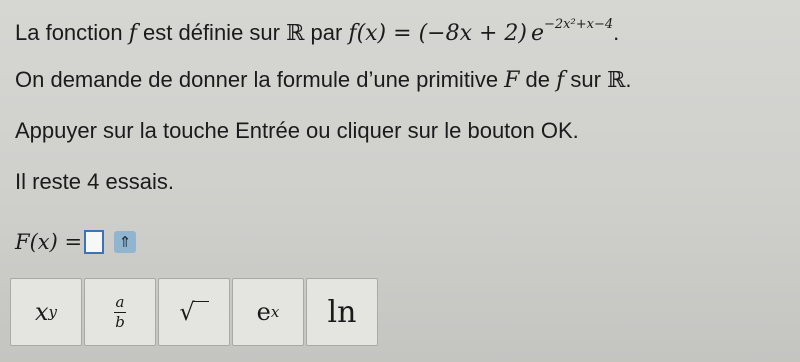 The width and height of the screenshot is (800, 362). I want to click on exp-key-base: e, so click(263, 312).